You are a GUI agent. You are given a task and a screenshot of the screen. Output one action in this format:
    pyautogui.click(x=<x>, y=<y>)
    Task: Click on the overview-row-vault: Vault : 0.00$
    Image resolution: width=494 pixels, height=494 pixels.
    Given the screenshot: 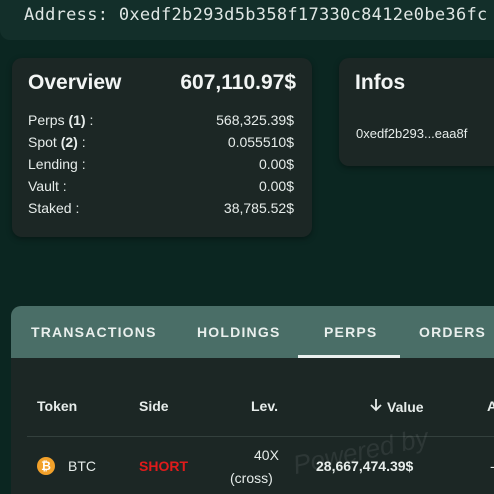 What is the action you would take?
    pyautogui.click(x=161, y=189)
    